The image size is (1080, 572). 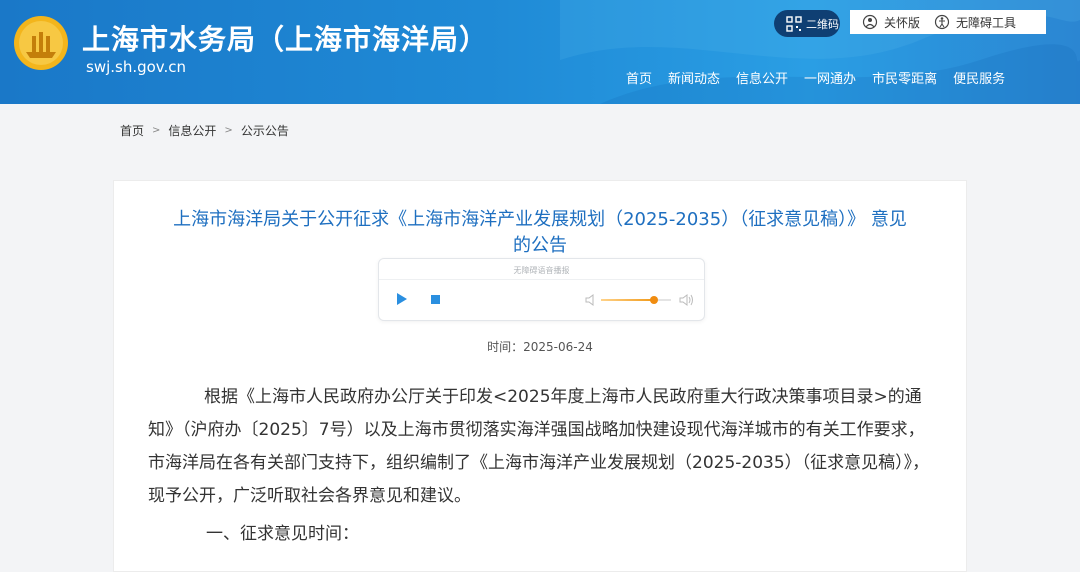 What do you see at coordinates (192, 130) in the screenshot?
I see `breadcrumb-info-disclosure: 信息公开` at bounding box center [192, 130].